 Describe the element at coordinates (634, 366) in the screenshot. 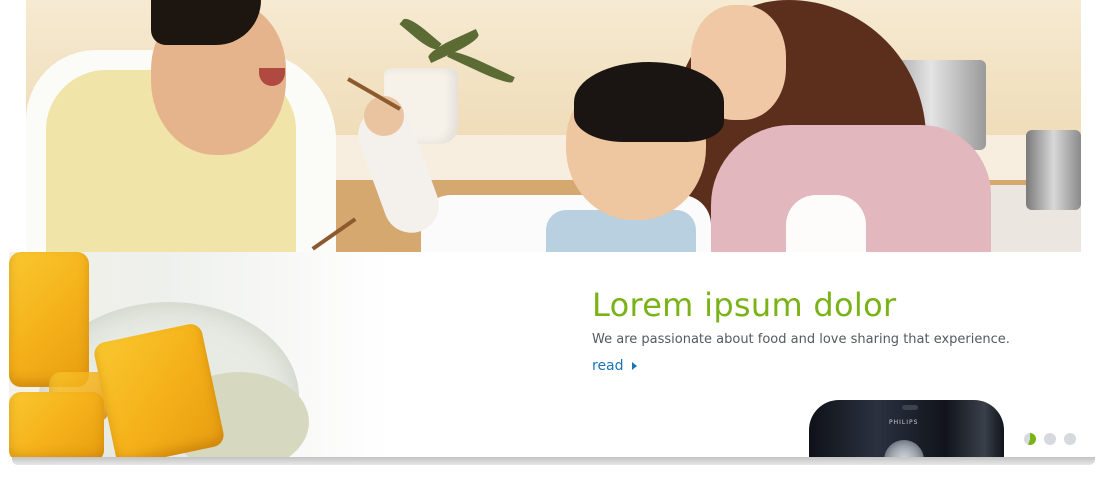

I see `chevron-right-icon` at that location.